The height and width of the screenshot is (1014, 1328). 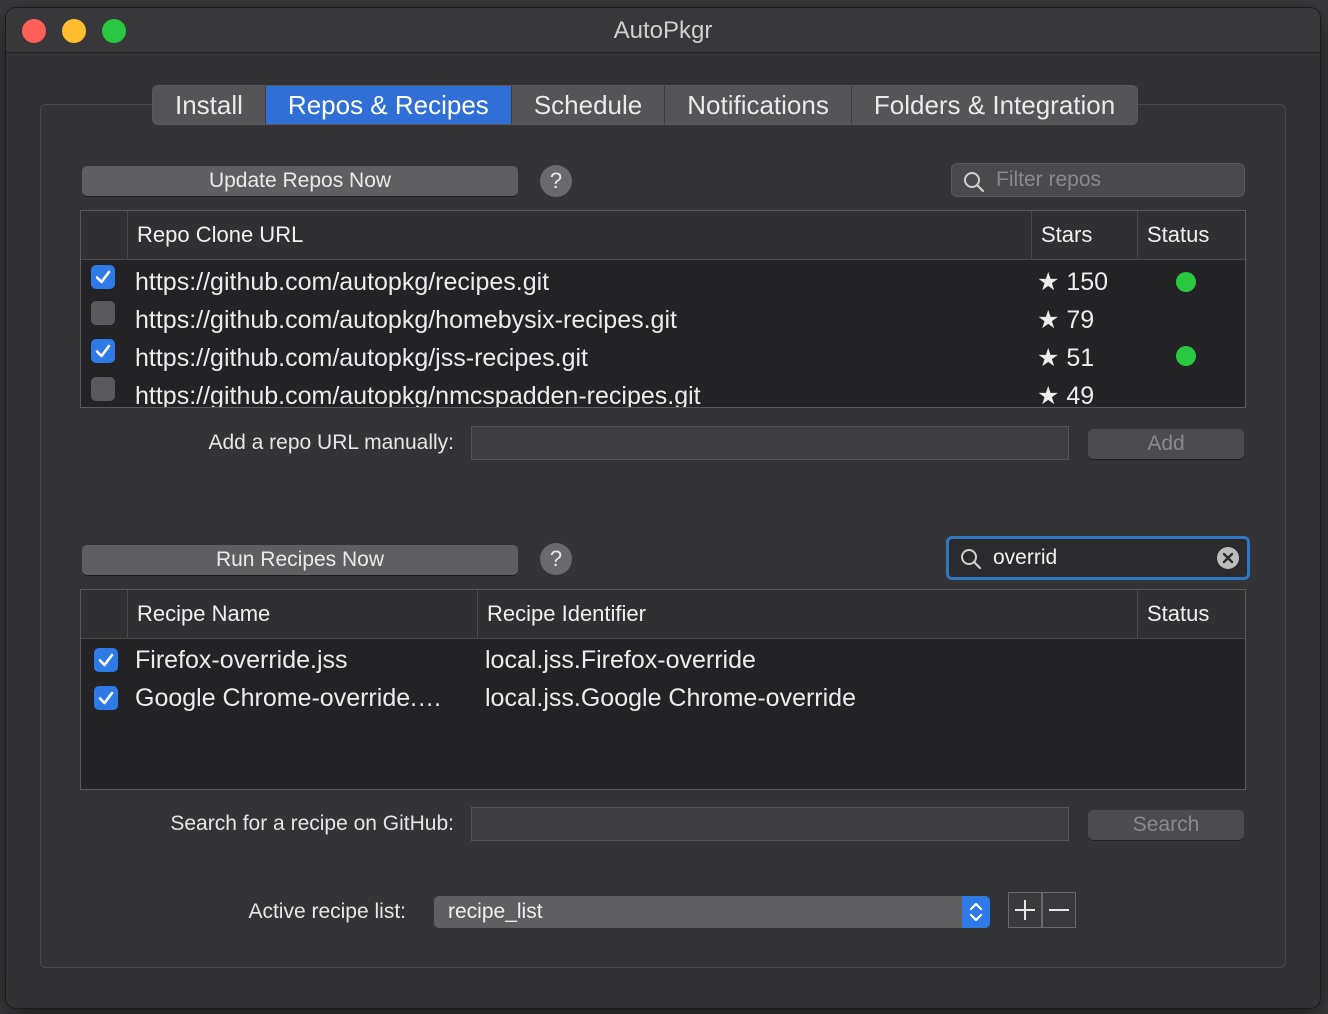 What do you see at coordinates (104, 235) in the screenshot?
I see `repos-checkbox-column-header` at bounding box center [104, 235].